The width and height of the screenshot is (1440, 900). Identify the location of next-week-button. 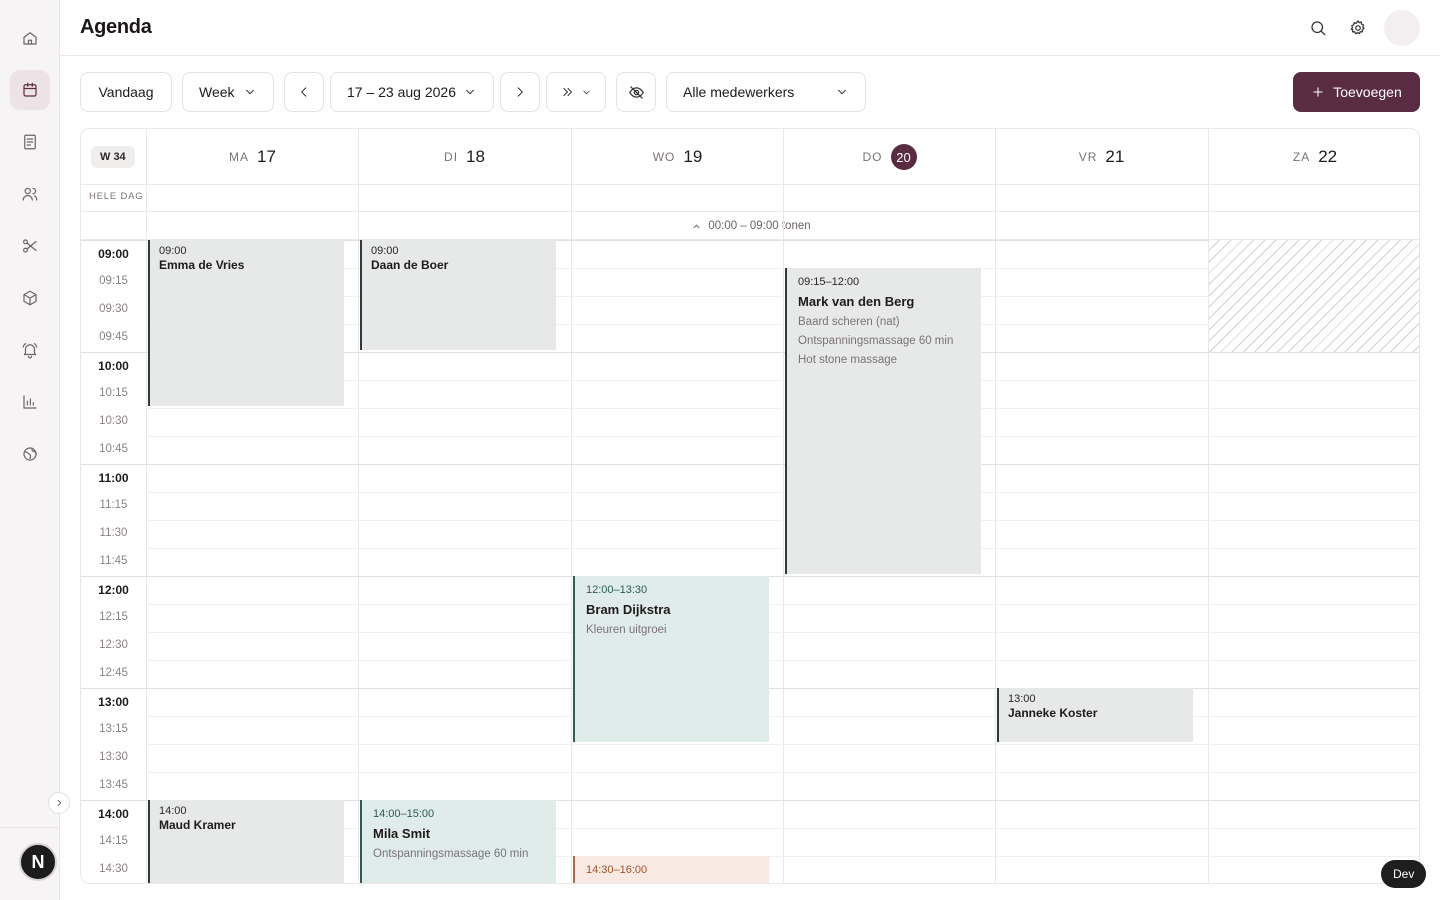
(520, 92).